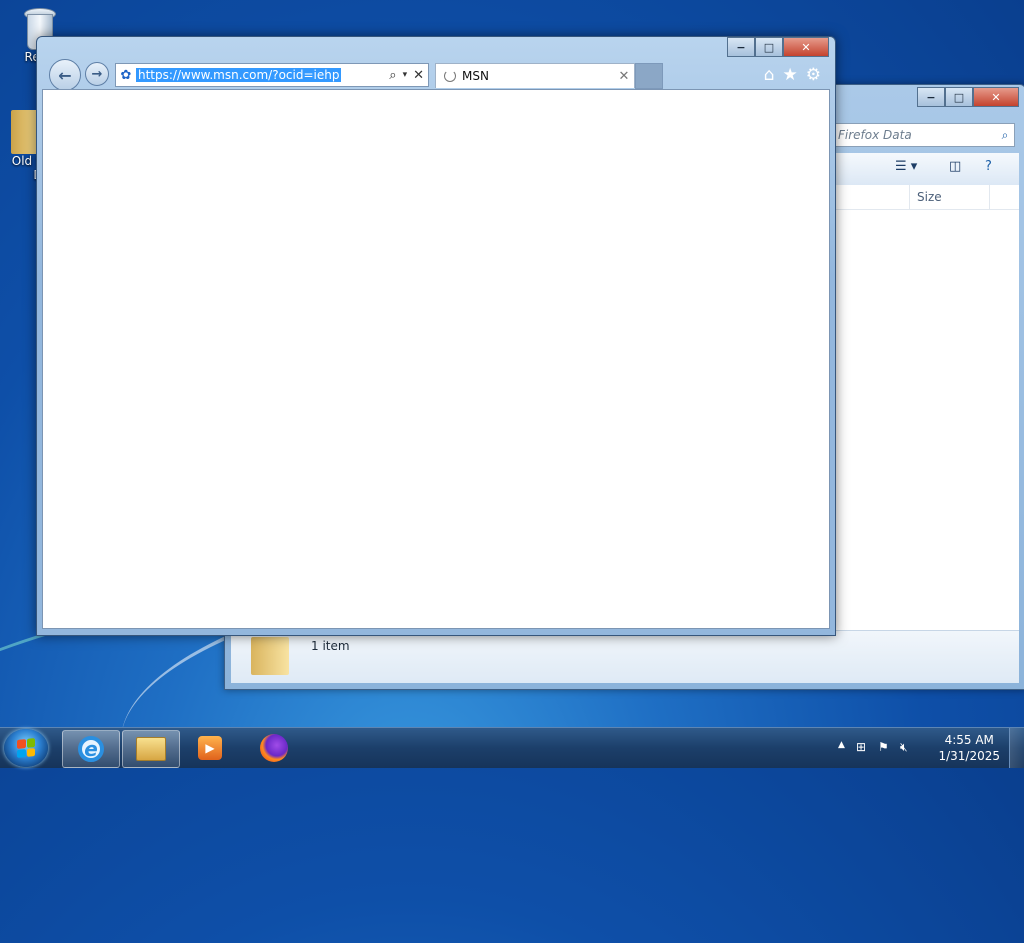 The width and height of the screenshot is (1024, 943). Describe the element at coordinates (969, 756) in the screenshot. I see `clock-date: 1/31/2025` at that location.